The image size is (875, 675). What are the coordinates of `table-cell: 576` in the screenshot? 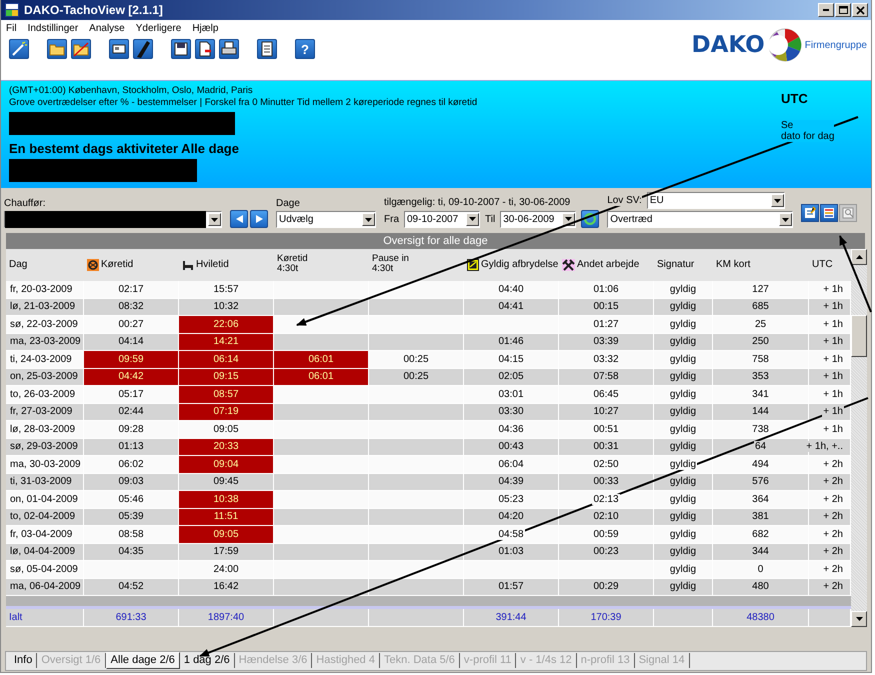 It's located at (761, 482).